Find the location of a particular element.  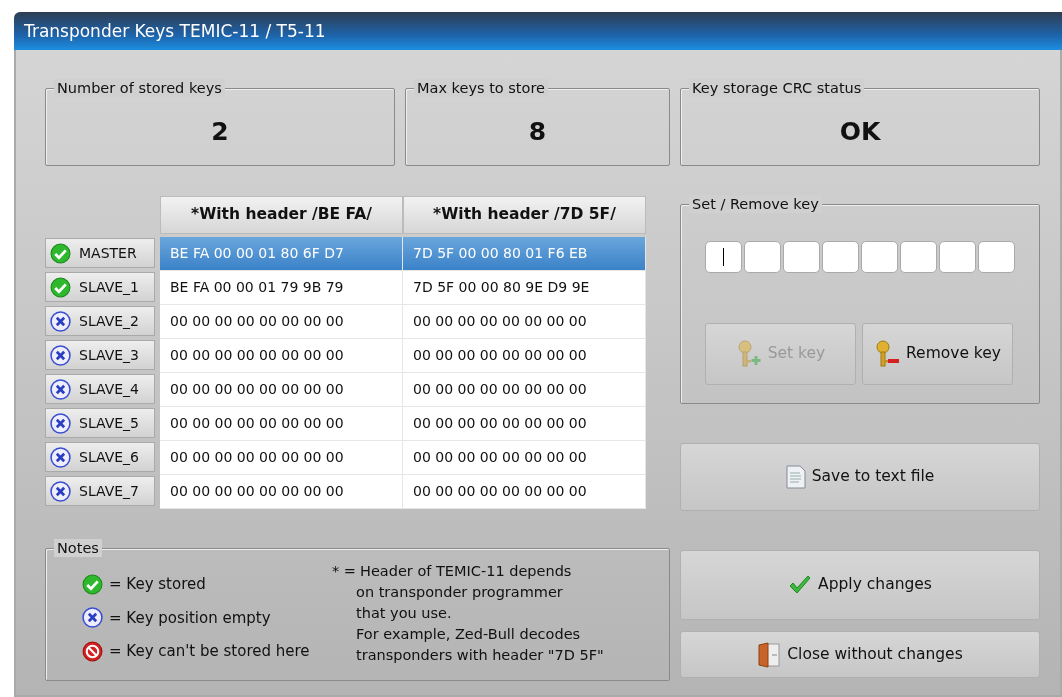

row-header: SLAVE_5 is located at coordinates (100, 423).